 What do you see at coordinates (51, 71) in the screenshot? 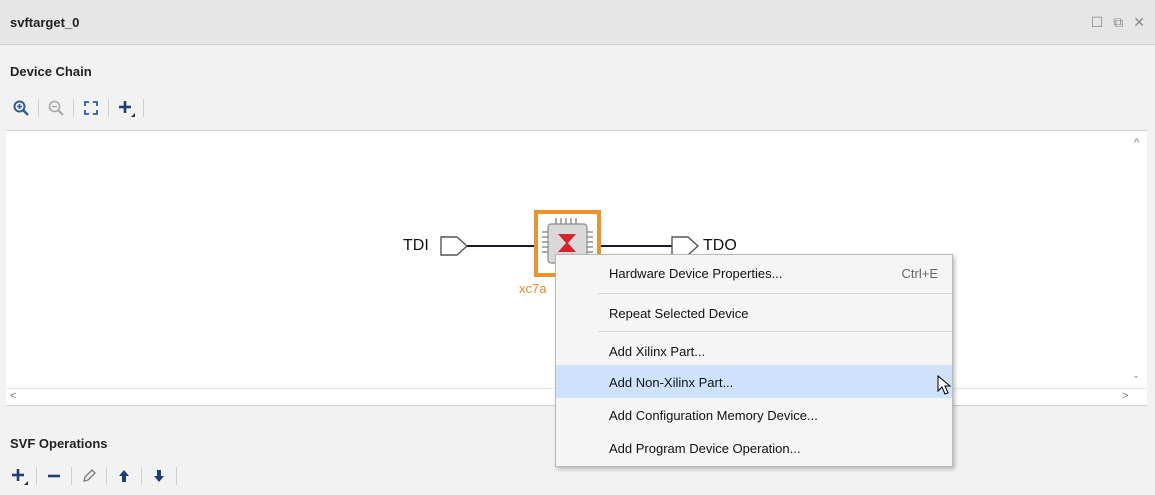
I see `device-chain-label: Device Chain` at bounding box center [51, 71].